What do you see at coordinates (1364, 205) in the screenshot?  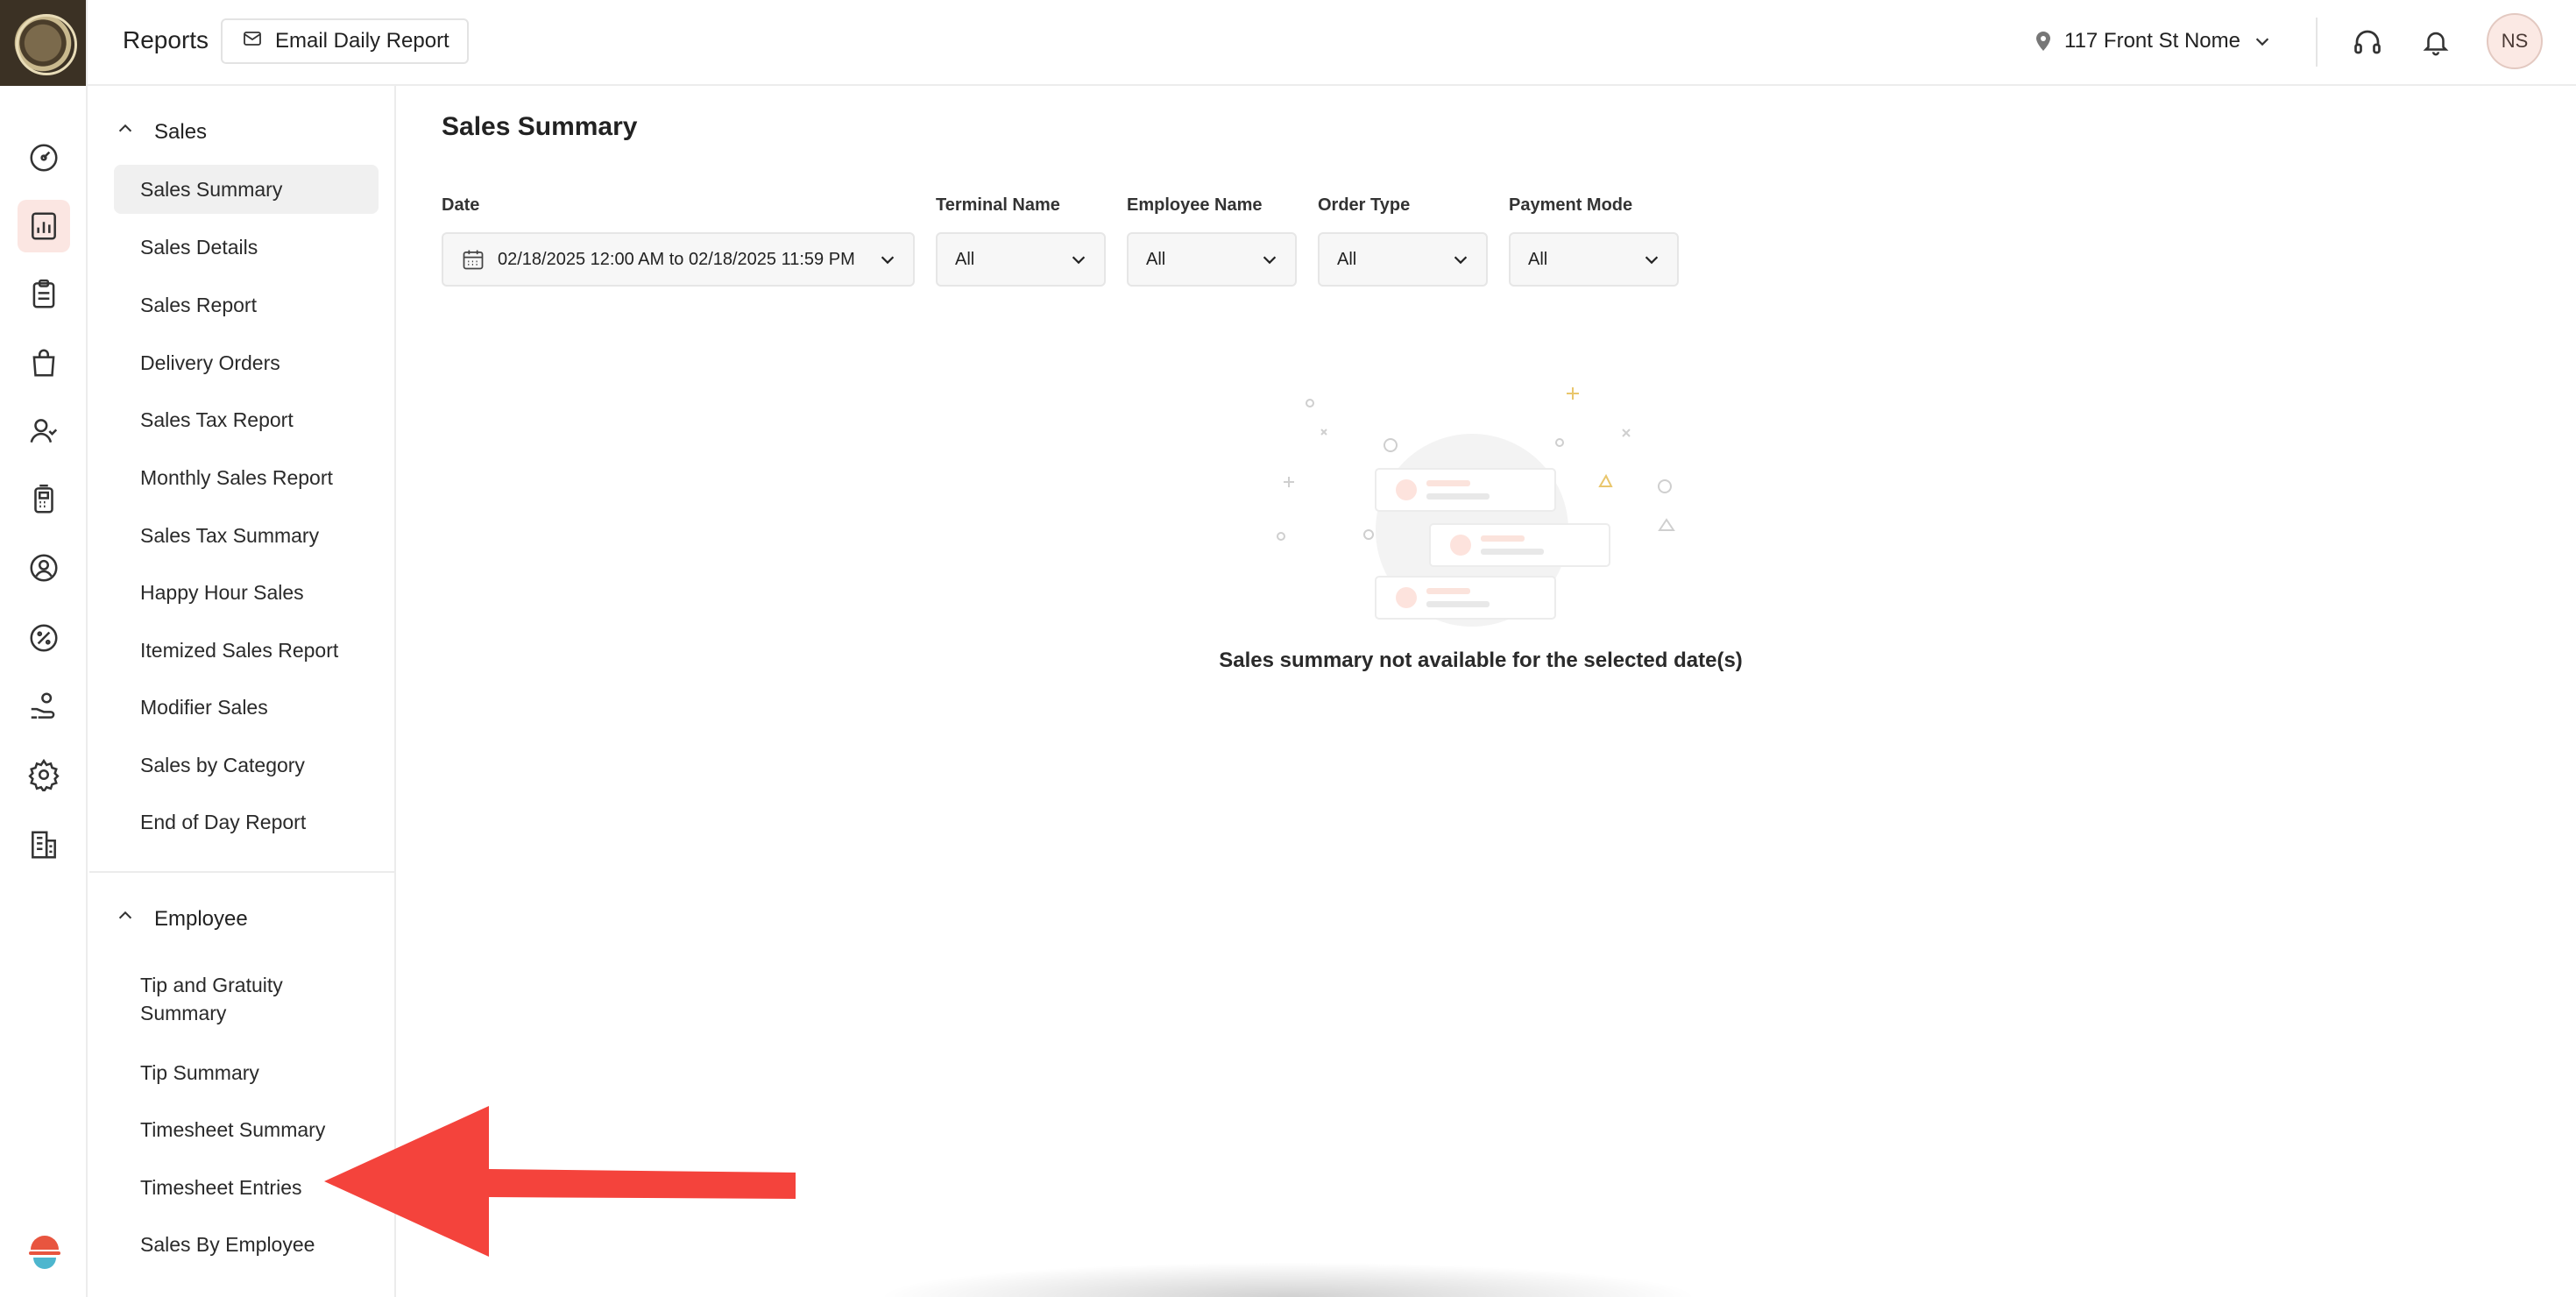 I see `order-type-filter-label: Order Type` at bounding box center [1364, 205].